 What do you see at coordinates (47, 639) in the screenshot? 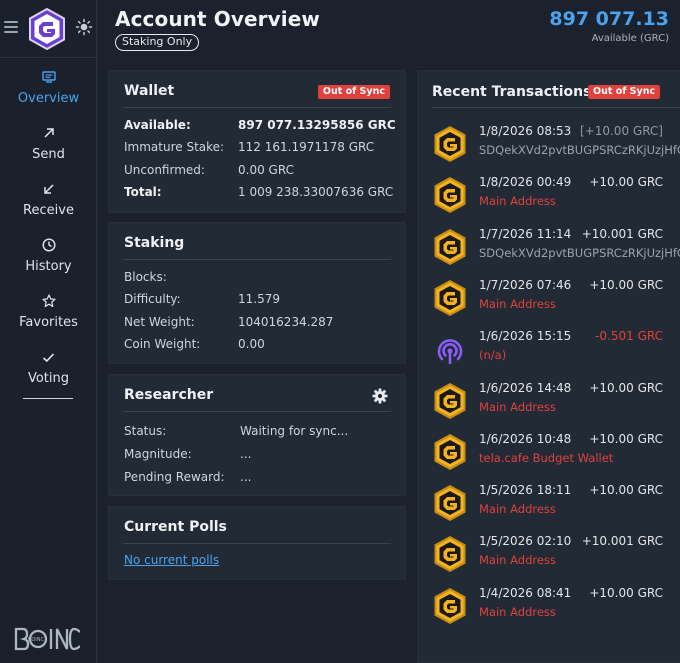
I see `boinc-logo-icon: BOINC` at bounding box center [47, 639].